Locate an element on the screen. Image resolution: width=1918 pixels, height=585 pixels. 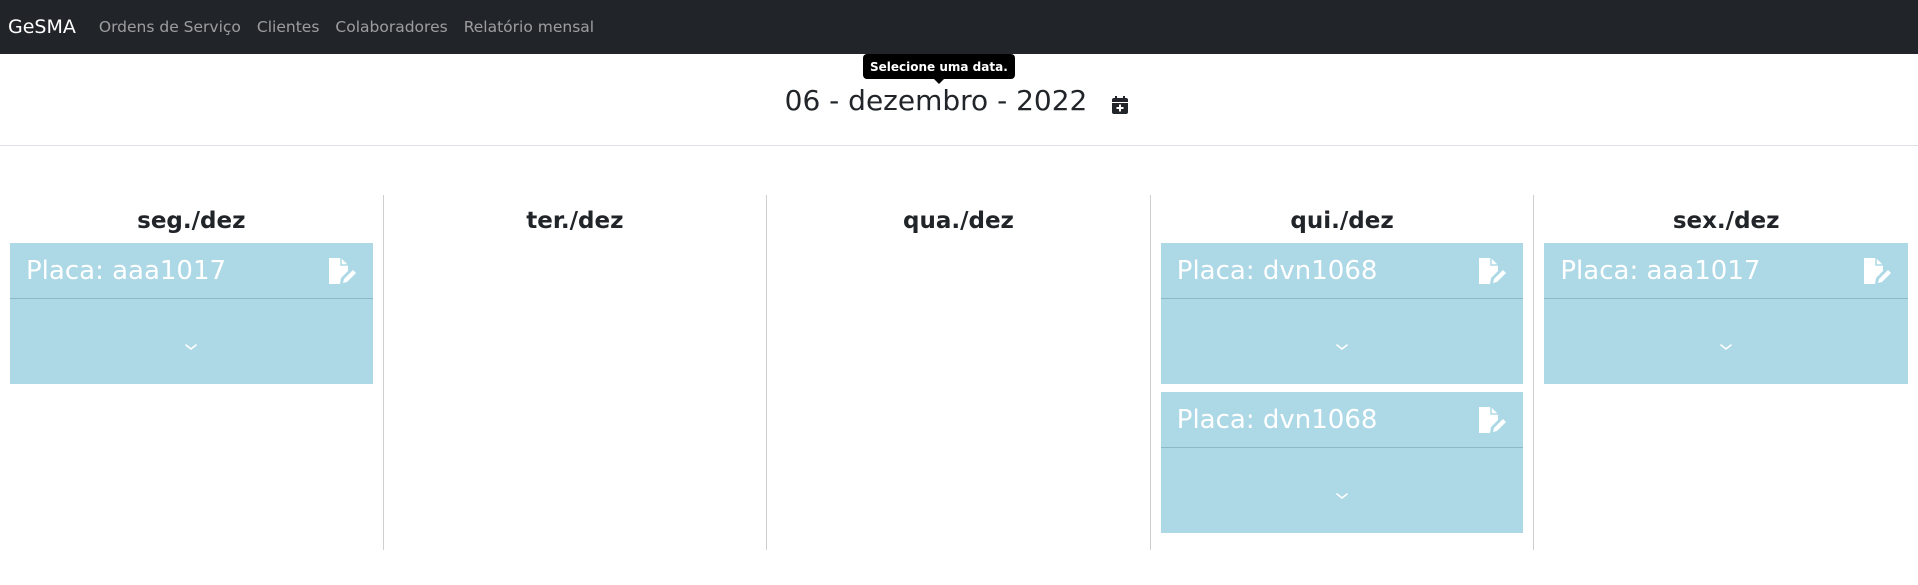
day-title: ter./dez is located at coordinates (575, 221).